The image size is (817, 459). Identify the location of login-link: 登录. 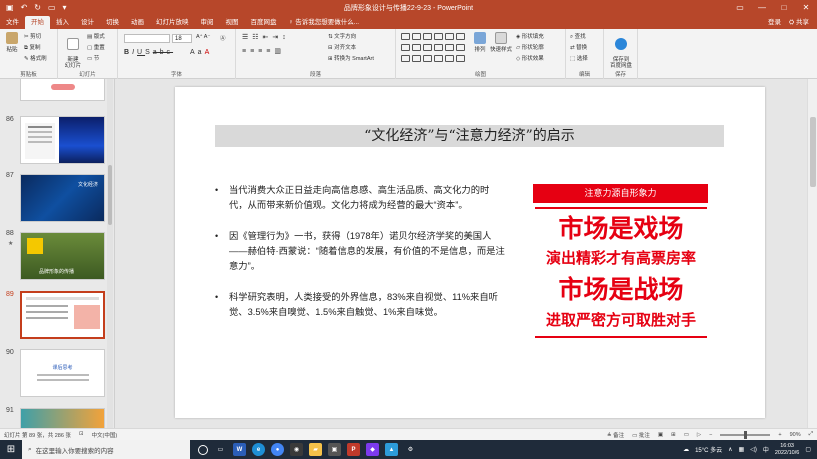
(774, 22).